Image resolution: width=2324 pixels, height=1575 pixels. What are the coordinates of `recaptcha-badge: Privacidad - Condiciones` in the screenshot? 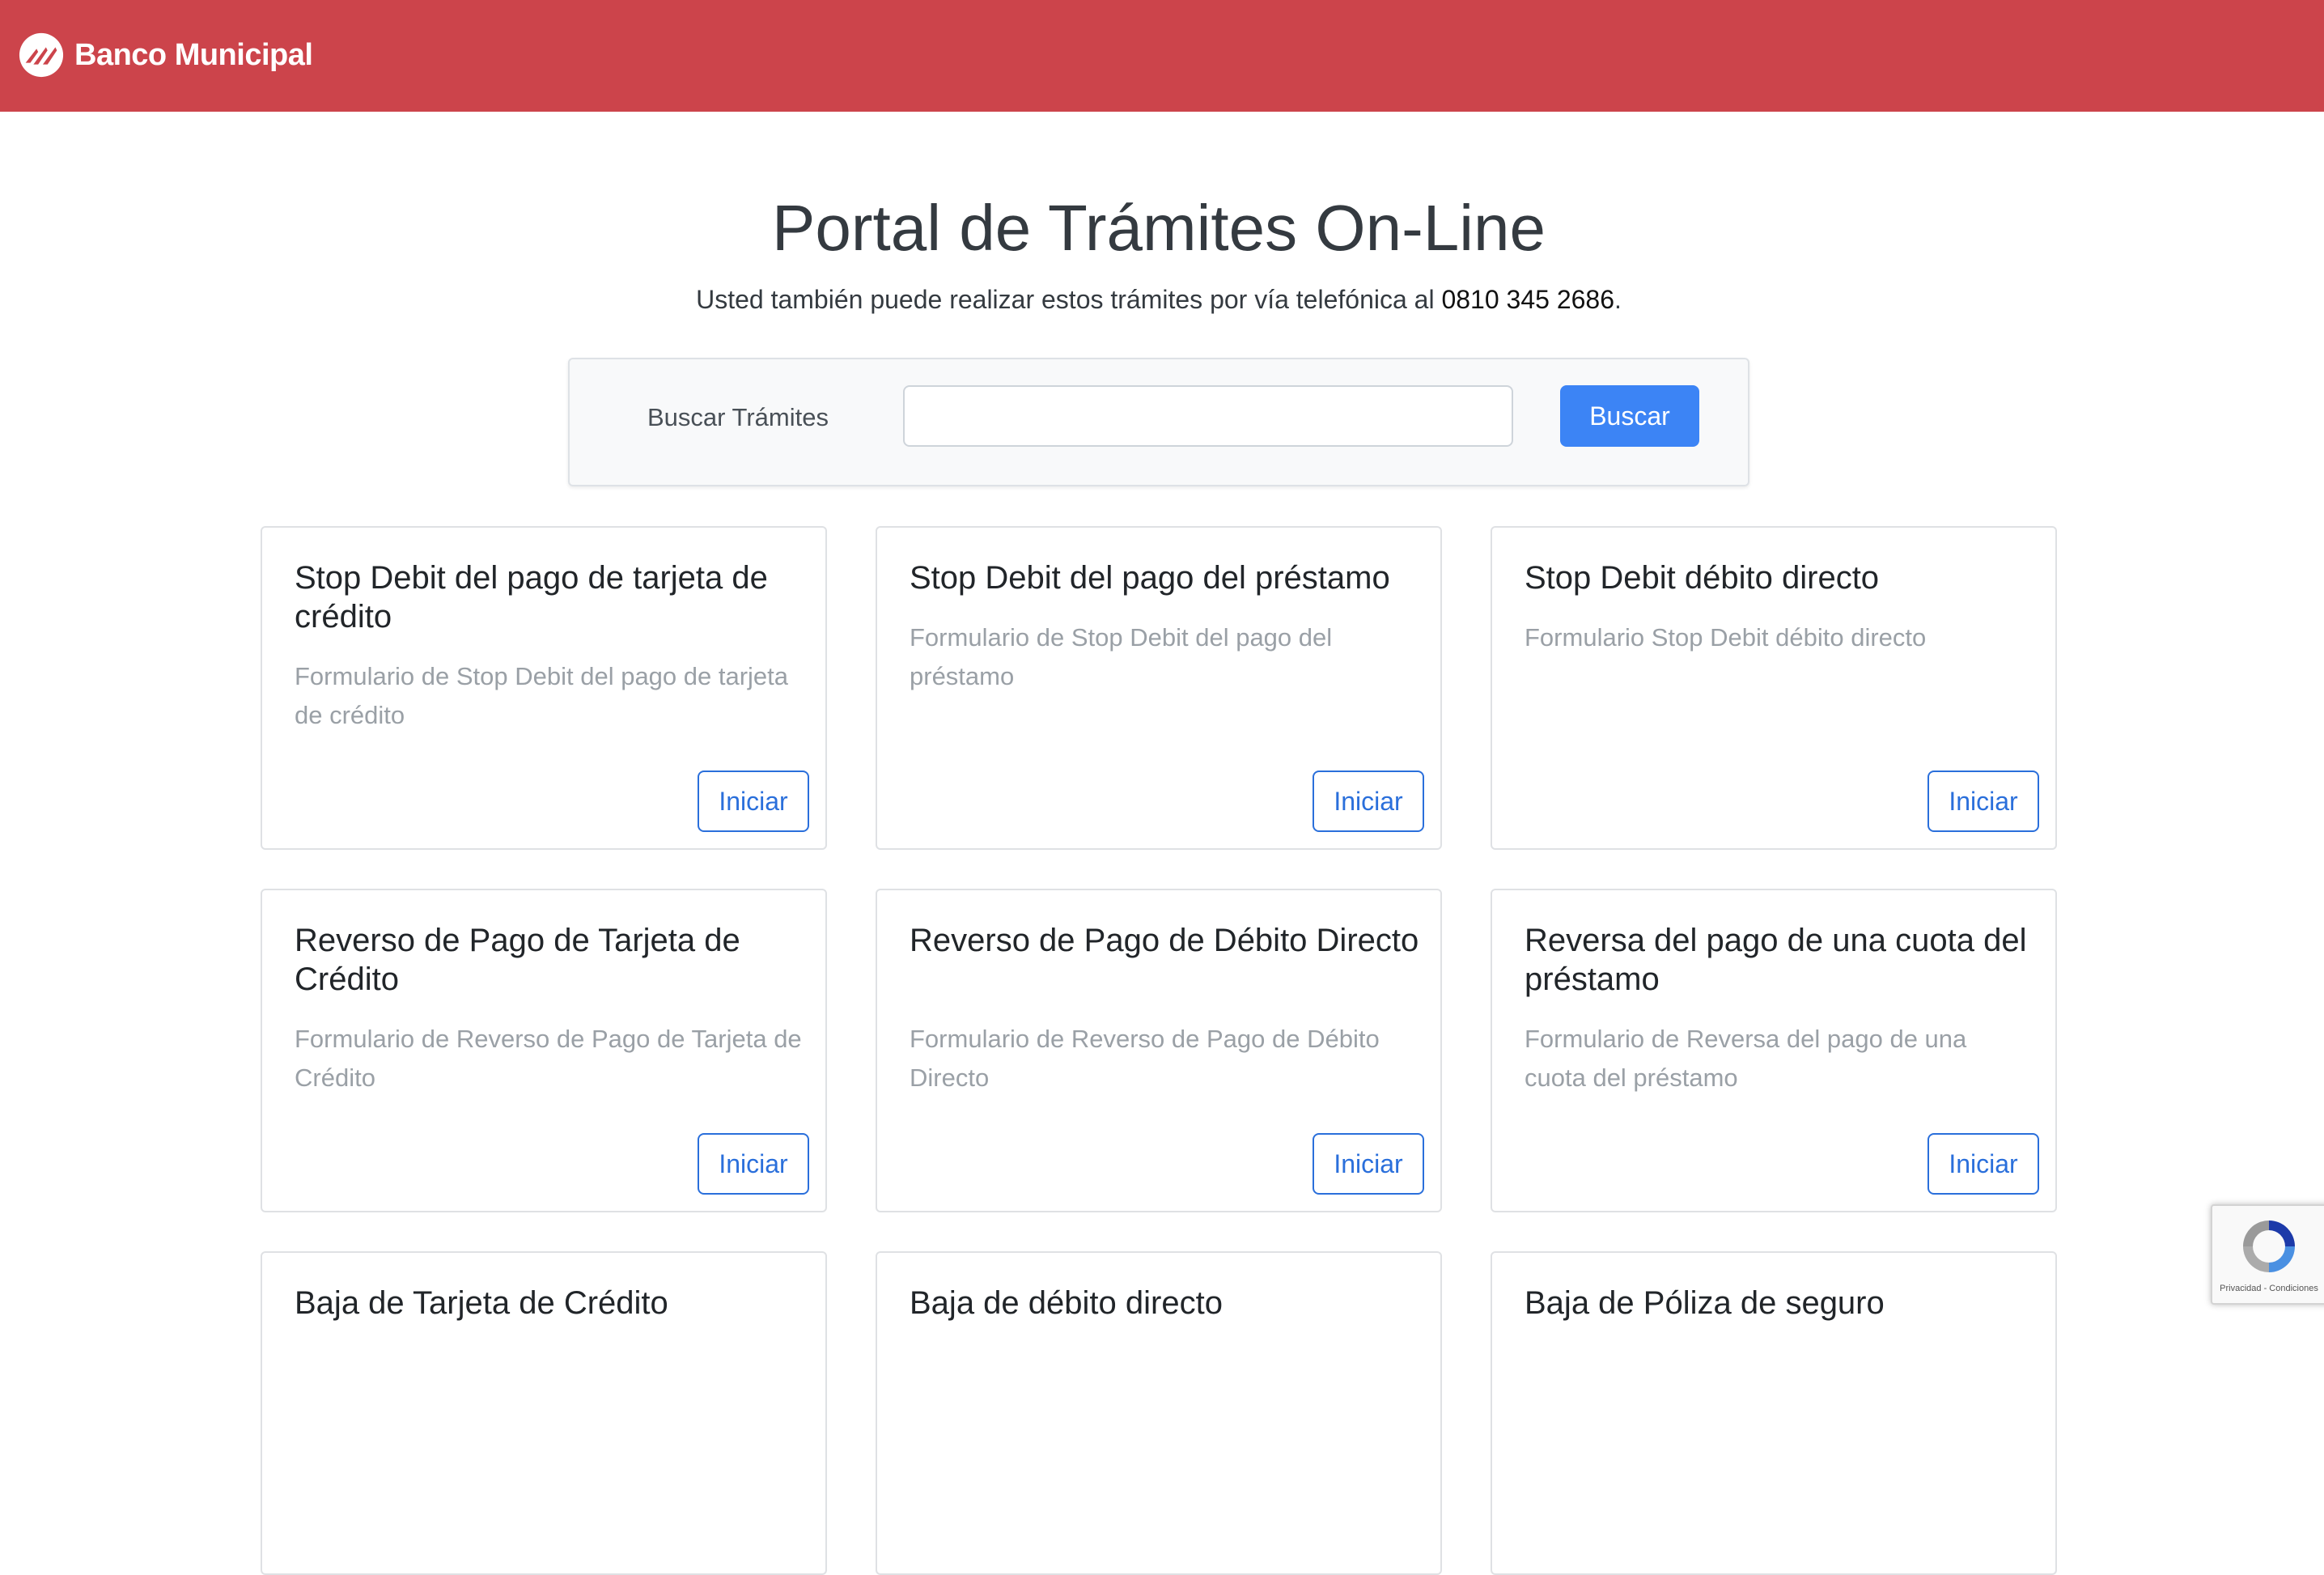 It's located at (2268, 1254).